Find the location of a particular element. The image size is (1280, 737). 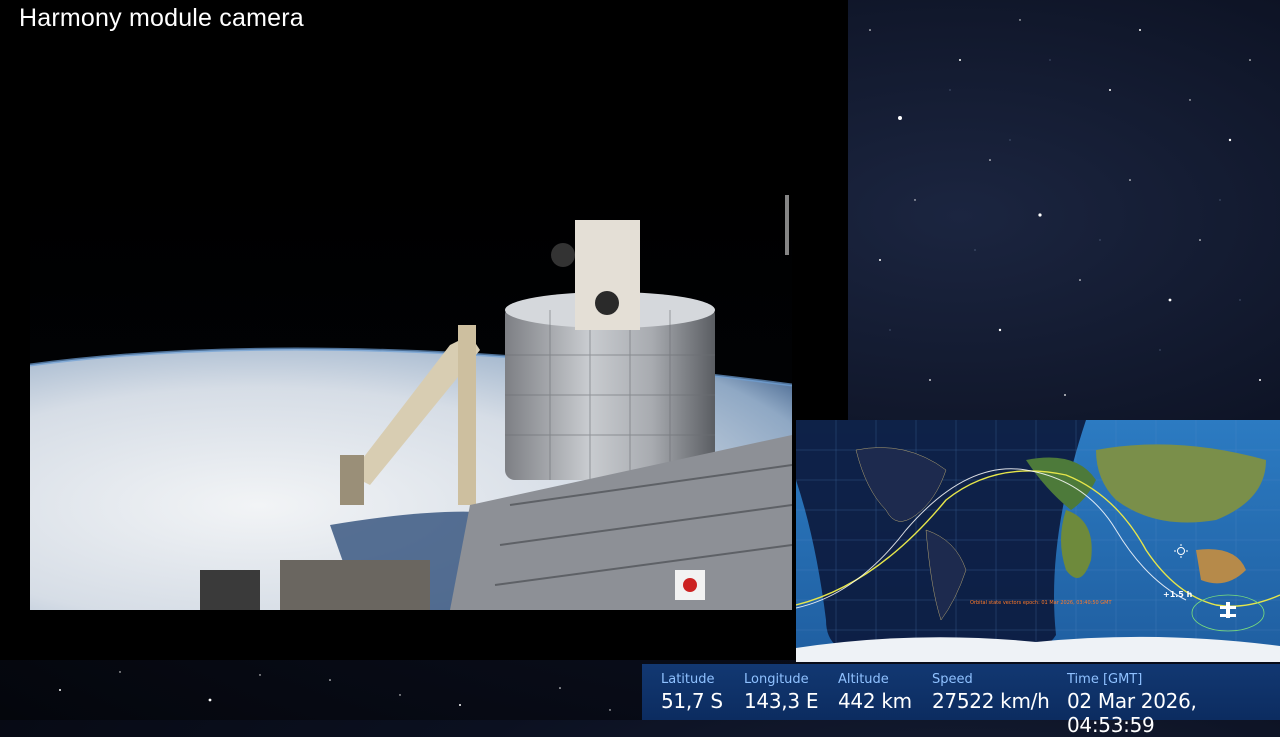

camera-title: Harmony module camera is located at coordinates (161, 18).